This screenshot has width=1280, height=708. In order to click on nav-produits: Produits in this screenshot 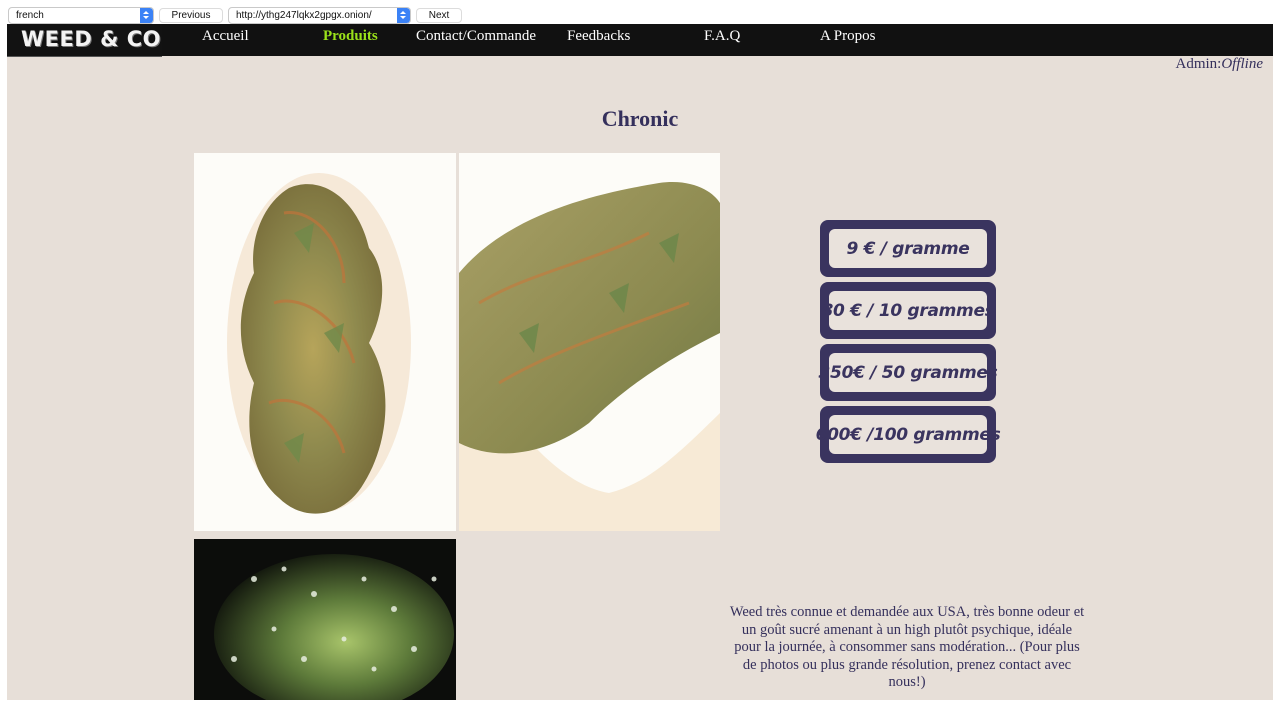, I will do `click(350, 36)`.